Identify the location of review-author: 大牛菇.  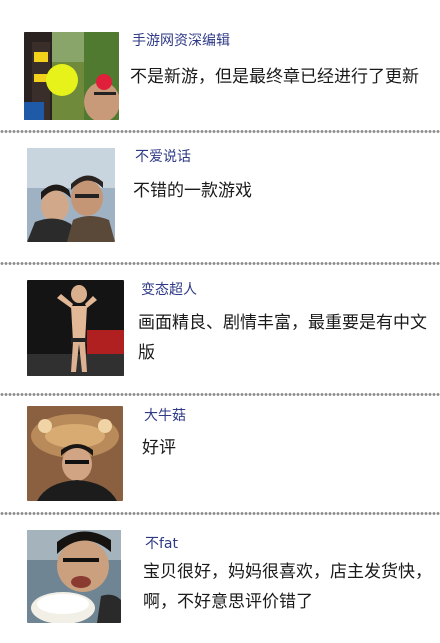
(165, 416).